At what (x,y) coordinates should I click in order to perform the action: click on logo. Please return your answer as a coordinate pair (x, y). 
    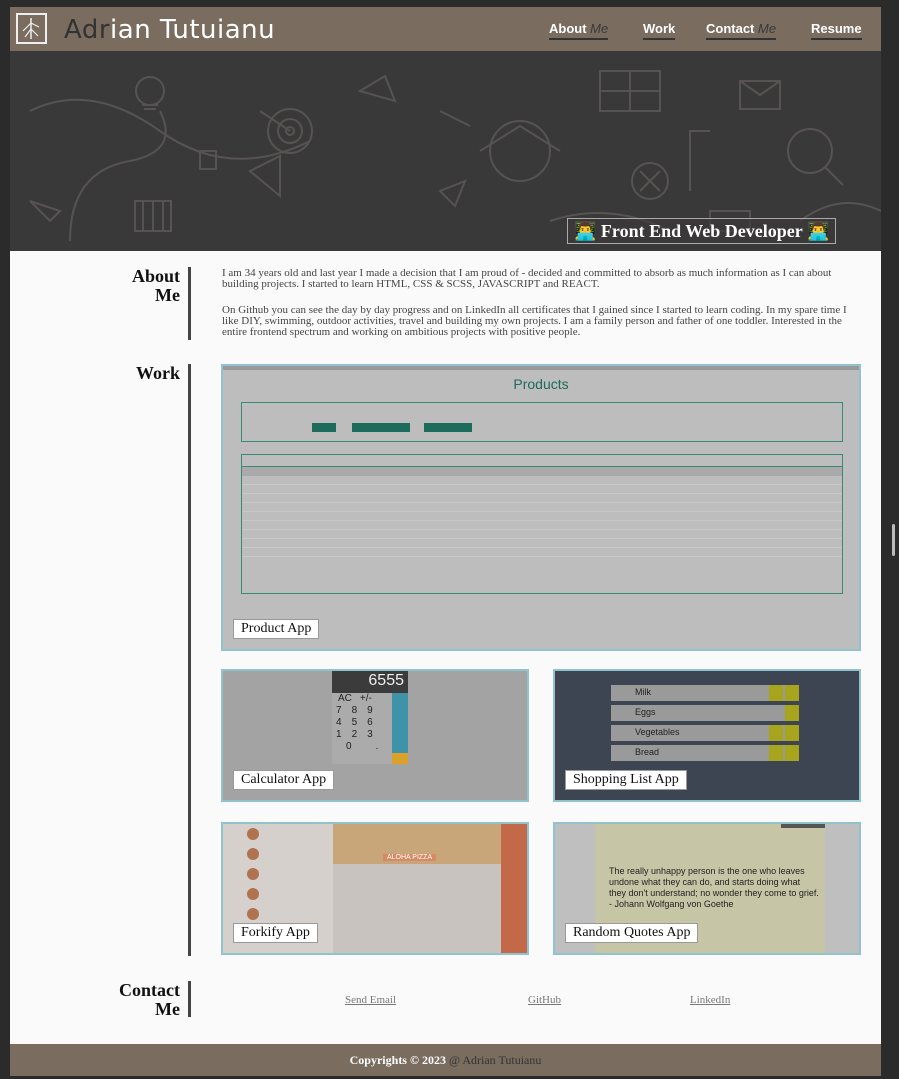
    Looking at the image, I should click on (31, 28).